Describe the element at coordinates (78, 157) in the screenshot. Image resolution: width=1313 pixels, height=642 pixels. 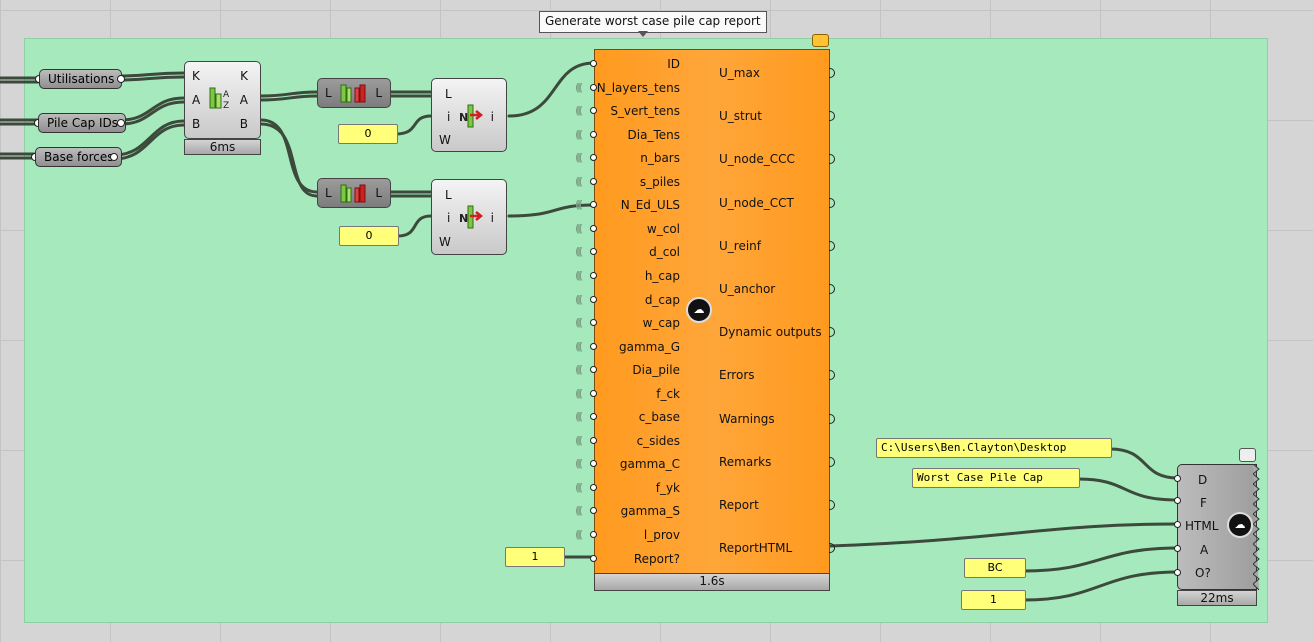
I see `param-base-forces: Base forces` at that location.